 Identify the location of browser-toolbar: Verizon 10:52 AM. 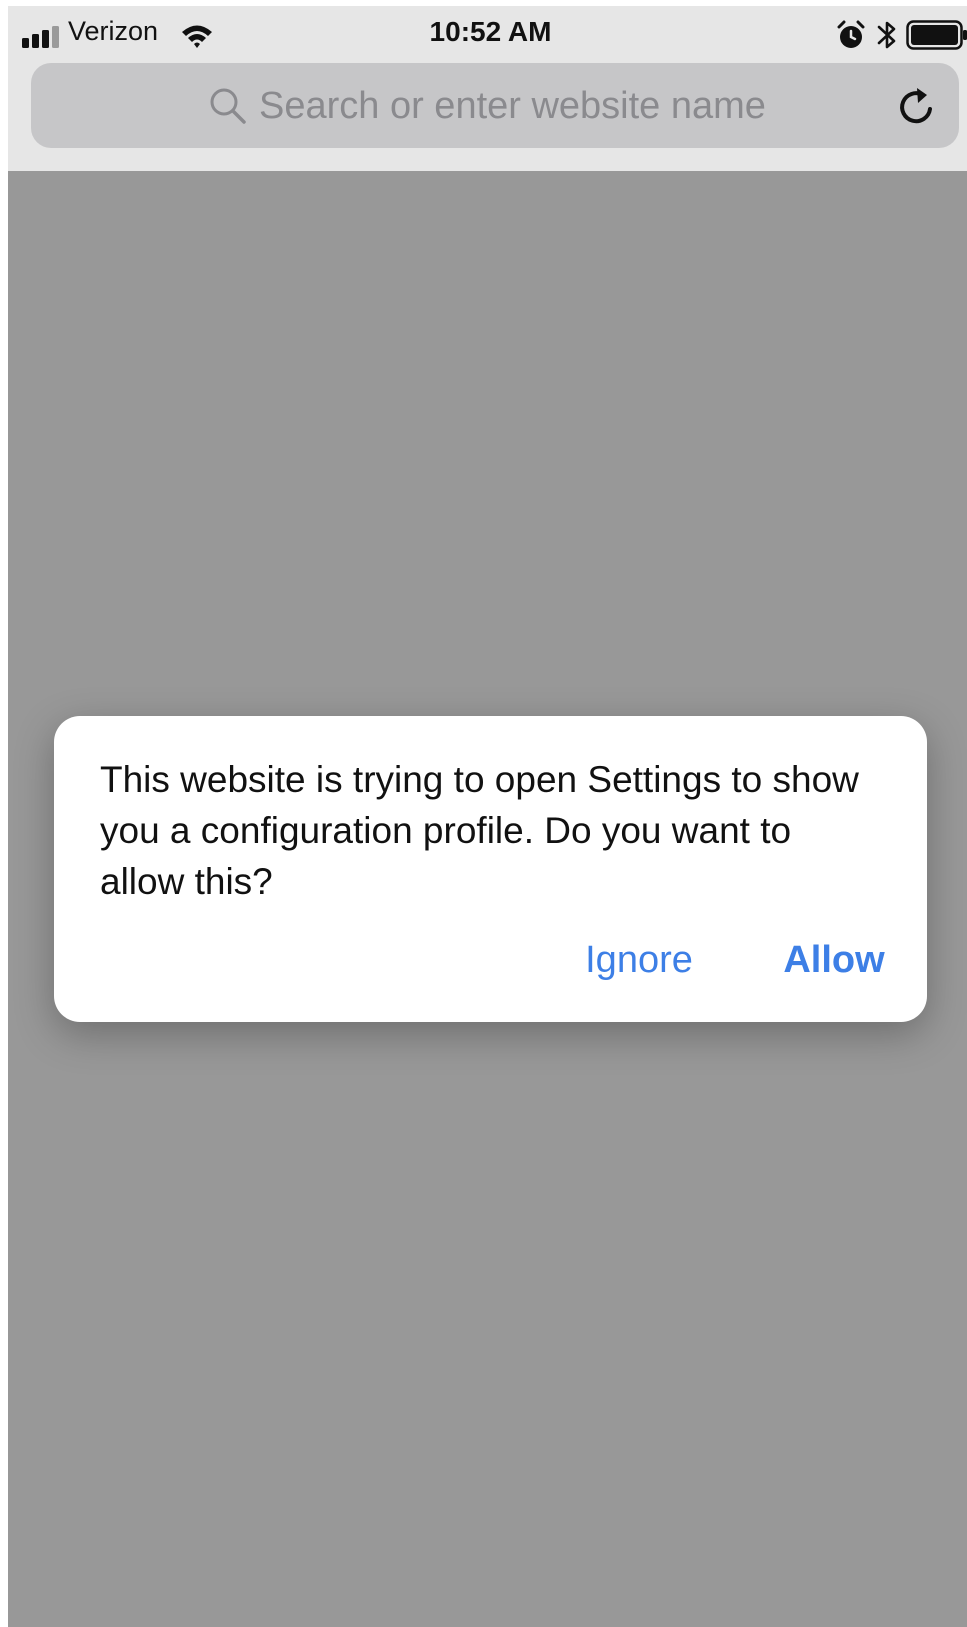
(487, 88).